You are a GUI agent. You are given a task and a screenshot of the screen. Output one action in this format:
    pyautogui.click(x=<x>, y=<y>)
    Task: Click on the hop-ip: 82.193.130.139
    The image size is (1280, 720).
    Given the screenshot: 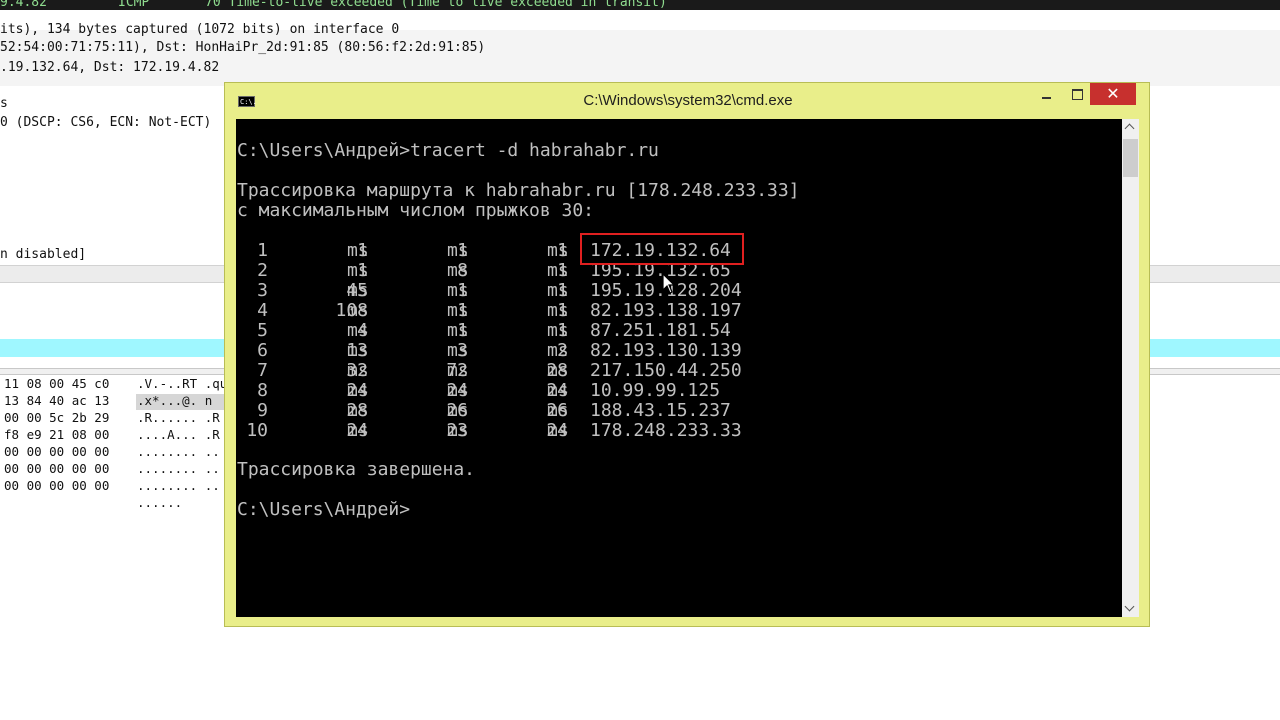 What is the action you would take?
    pyautogui.click(x=666, y=350)
    